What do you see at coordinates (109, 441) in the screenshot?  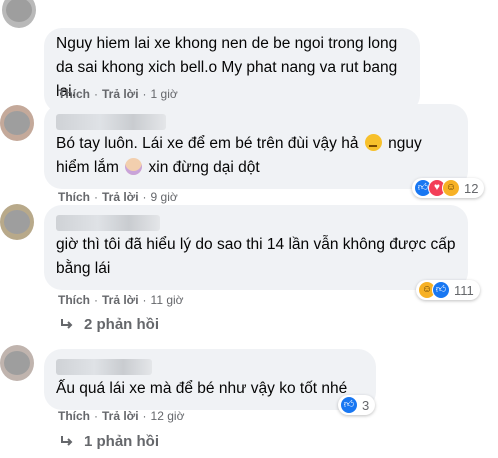 I see `view-replies-link: 1 phản hồi` at bounding box center [109, 441].